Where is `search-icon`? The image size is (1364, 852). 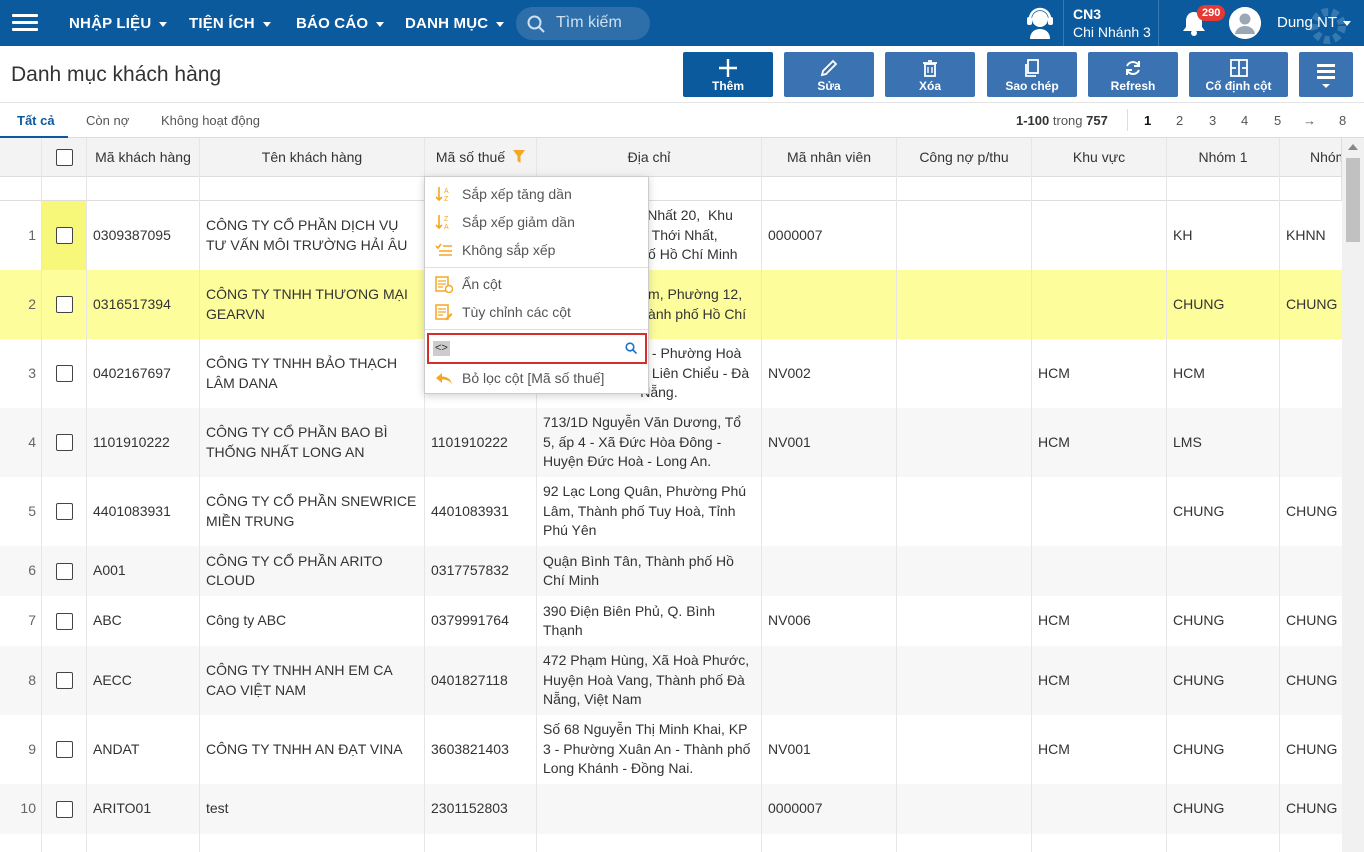
search-icon is located at coordinates (631, 348).